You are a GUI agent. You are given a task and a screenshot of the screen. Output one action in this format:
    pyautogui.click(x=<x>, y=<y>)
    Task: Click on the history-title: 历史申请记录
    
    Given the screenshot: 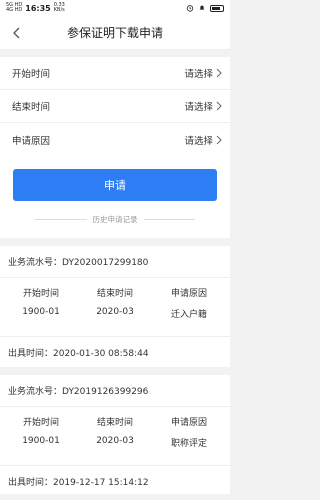 What is the action you would take?
    pyautogui.click(x=115, y=219)
    